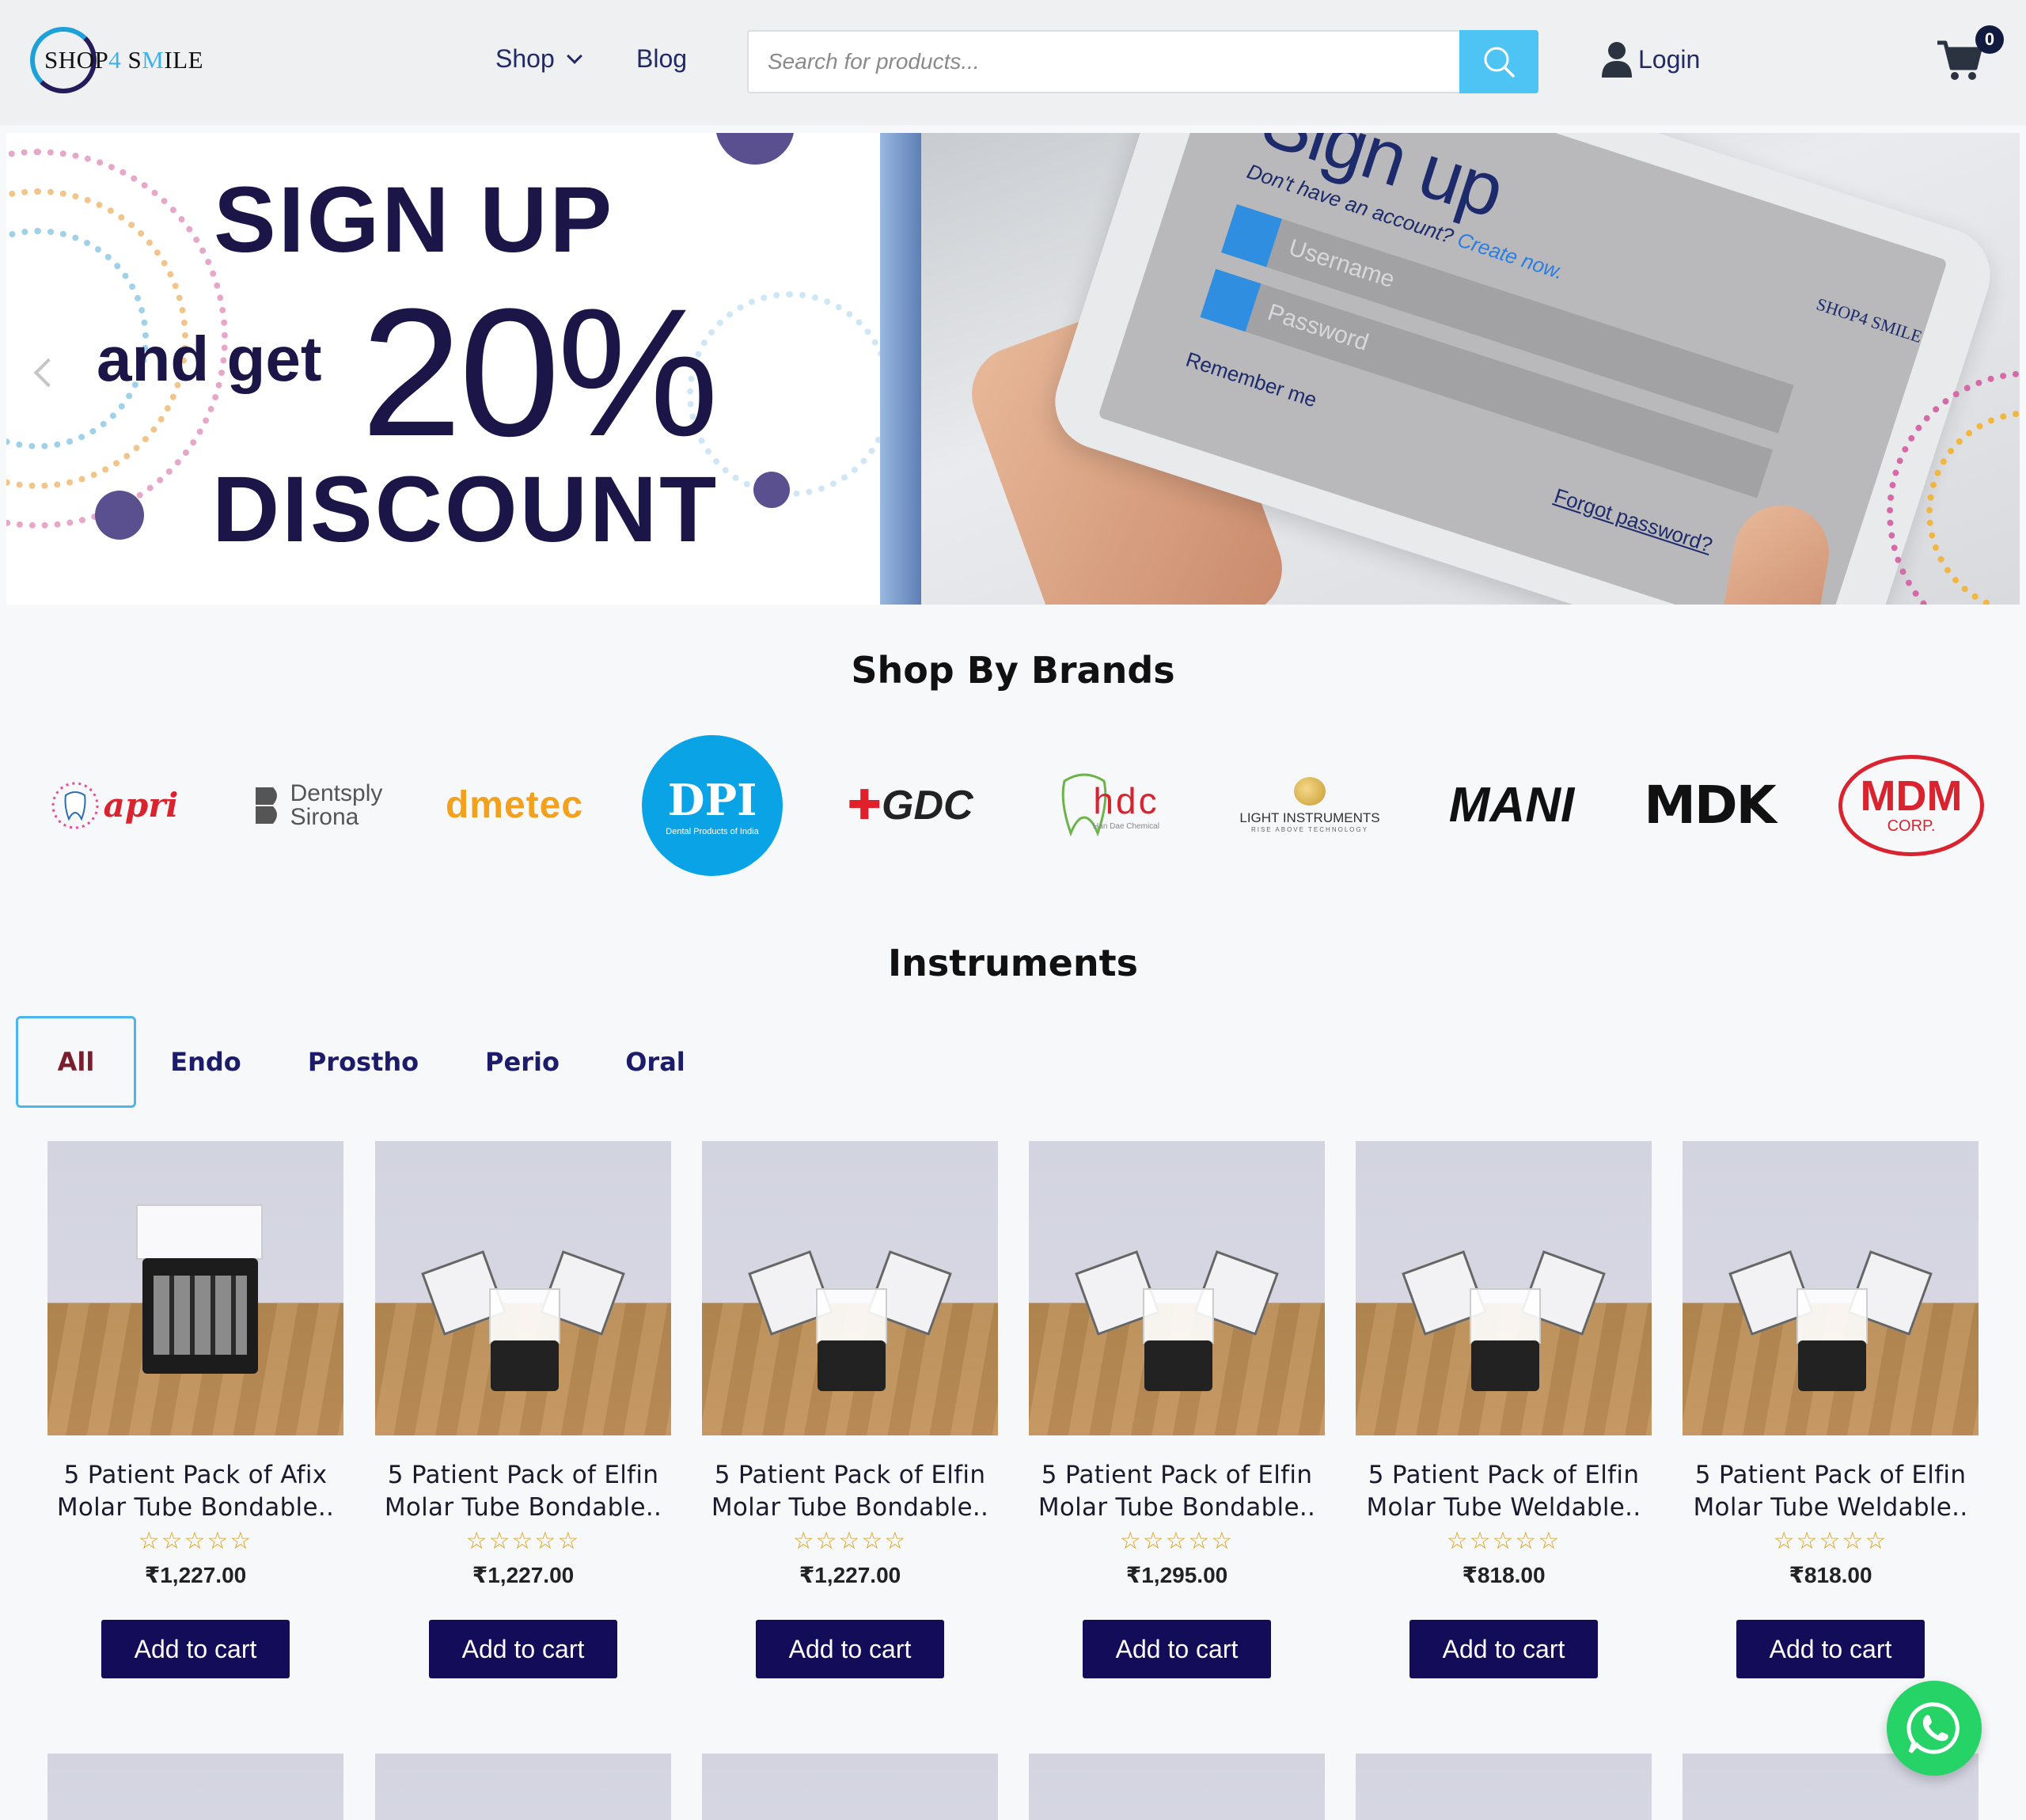 Image resolution: width=2026 pixels, height=1820 pixels. Describe the element at coordinates (1251, 379) in the screenshot. I see `tablet-remember: Remember me` at that location.